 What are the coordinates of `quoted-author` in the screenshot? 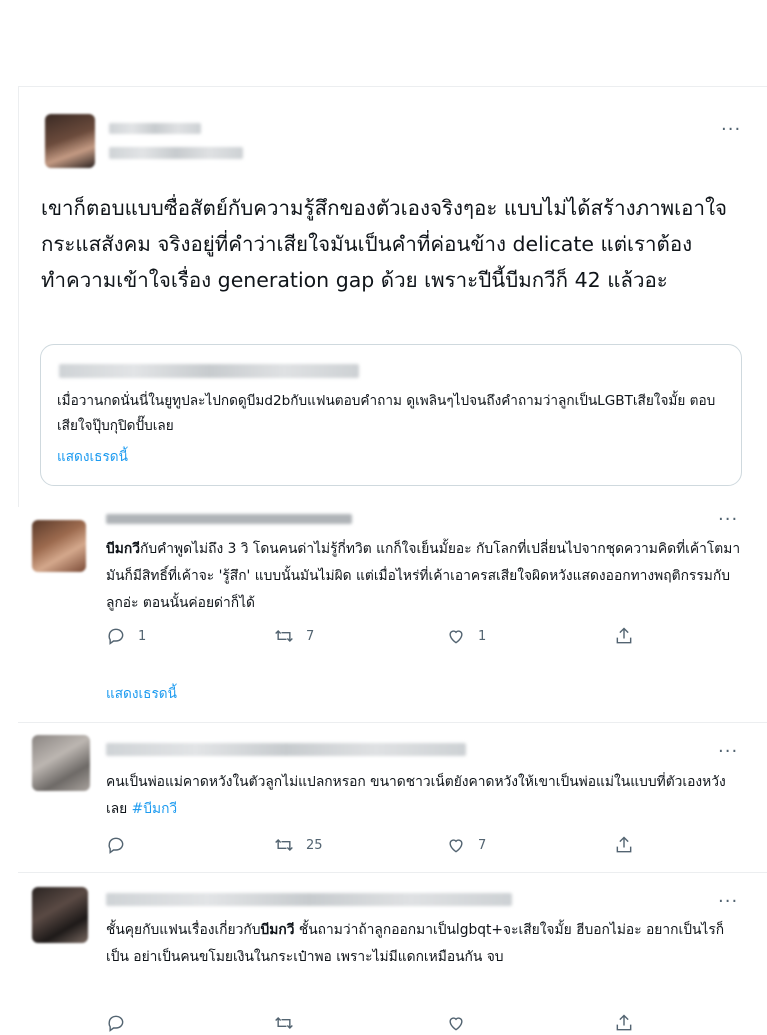 It's located at (209, 371).